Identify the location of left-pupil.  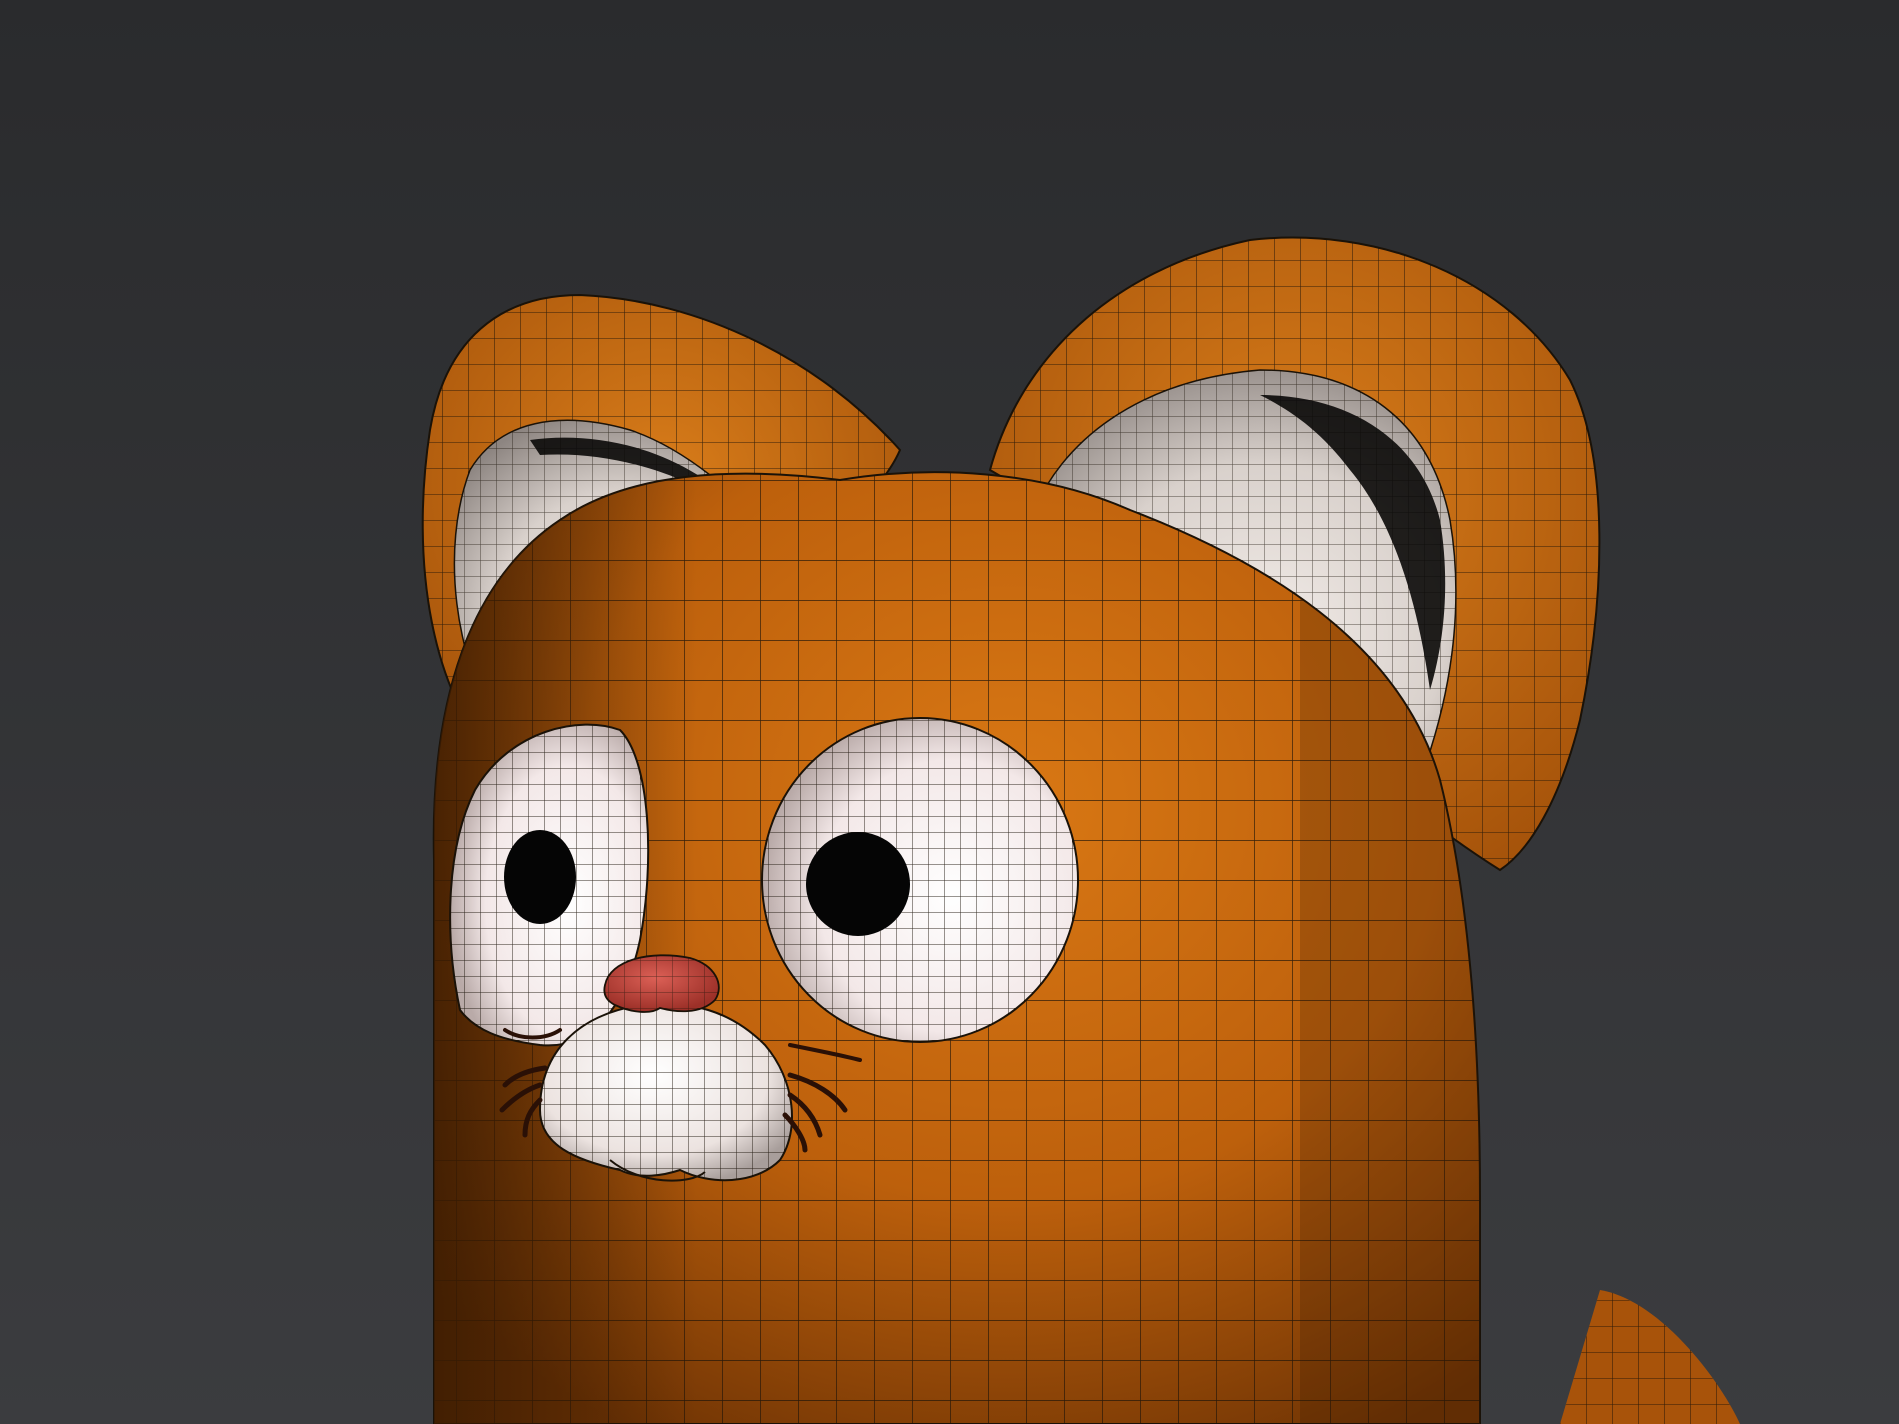
(540, 877).